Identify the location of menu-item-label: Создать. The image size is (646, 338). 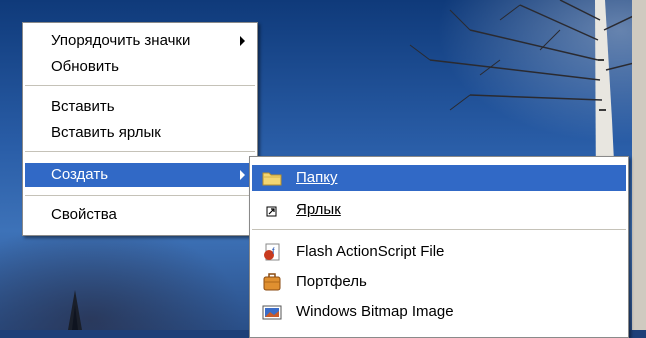
(80, 174).